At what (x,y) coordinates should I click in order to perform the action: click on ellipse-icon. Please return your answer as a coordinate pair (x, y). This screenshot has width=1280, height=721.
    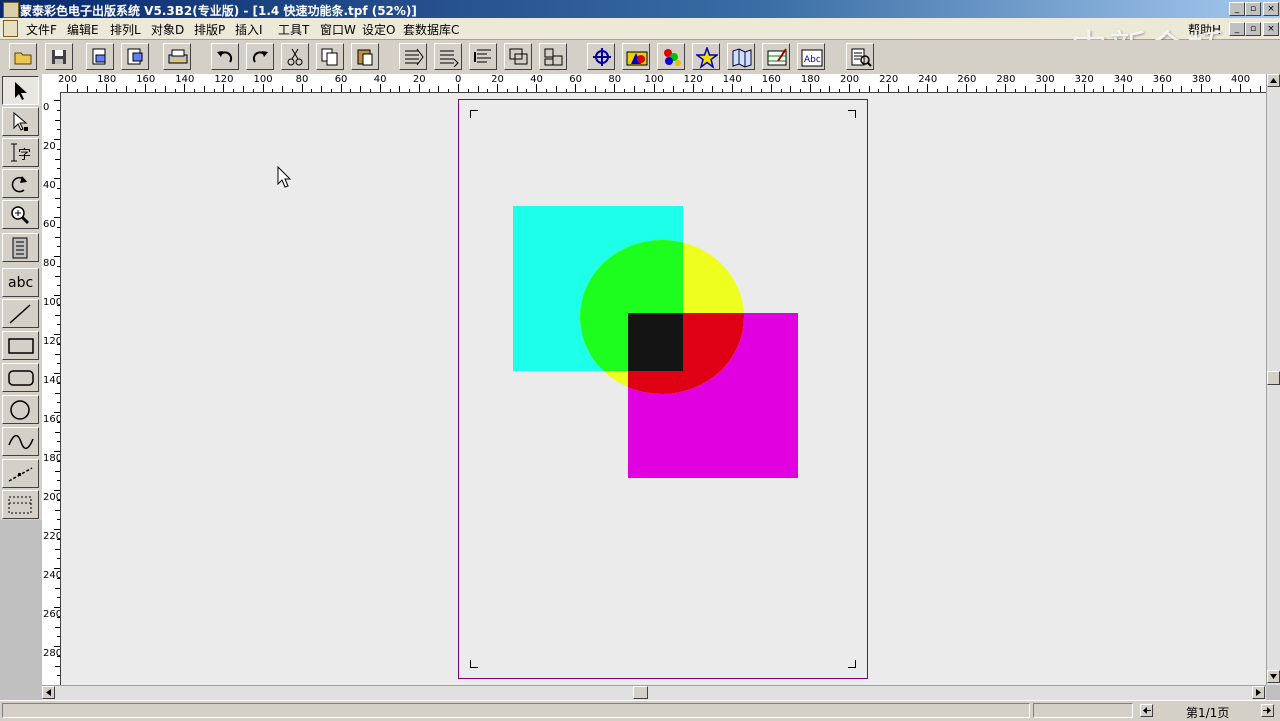
    Looking at the image, I should click on (20, 409).